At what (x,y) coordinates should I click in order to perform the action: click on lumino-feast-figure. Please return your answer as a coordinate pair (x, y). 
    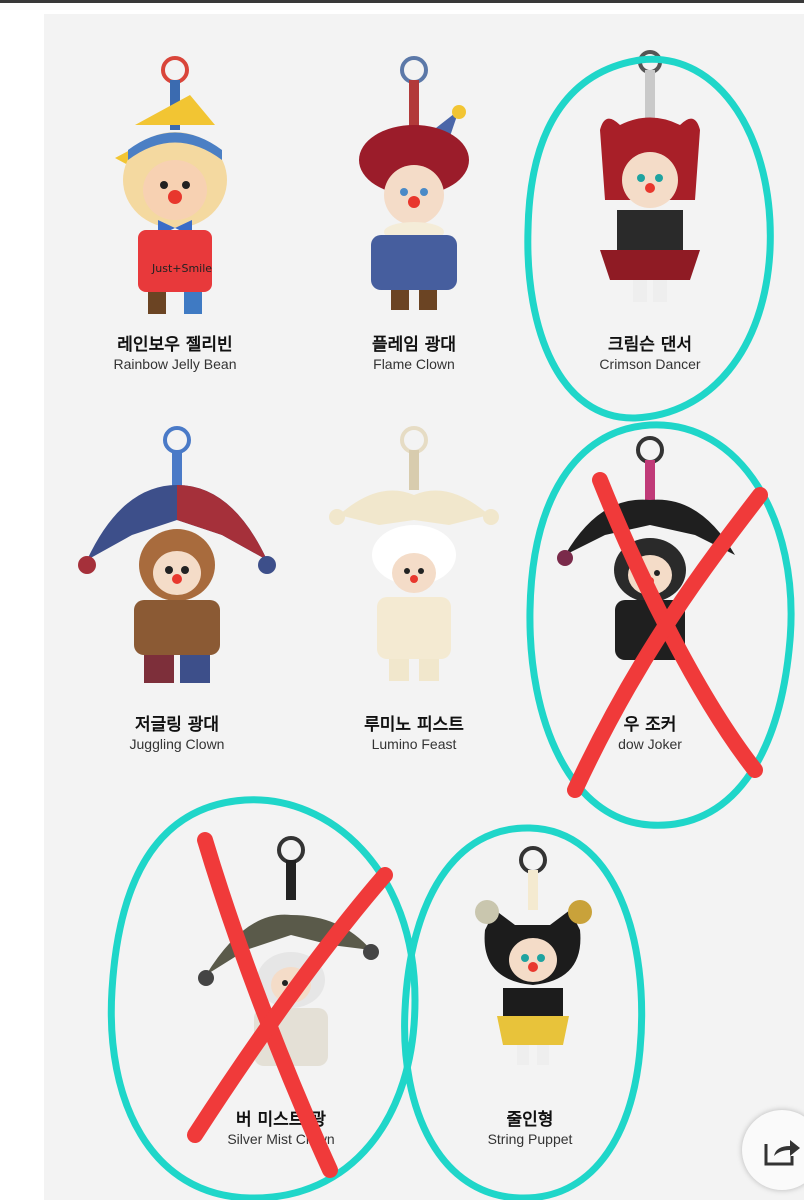
    Looking at the image, I should click on (414, 553).